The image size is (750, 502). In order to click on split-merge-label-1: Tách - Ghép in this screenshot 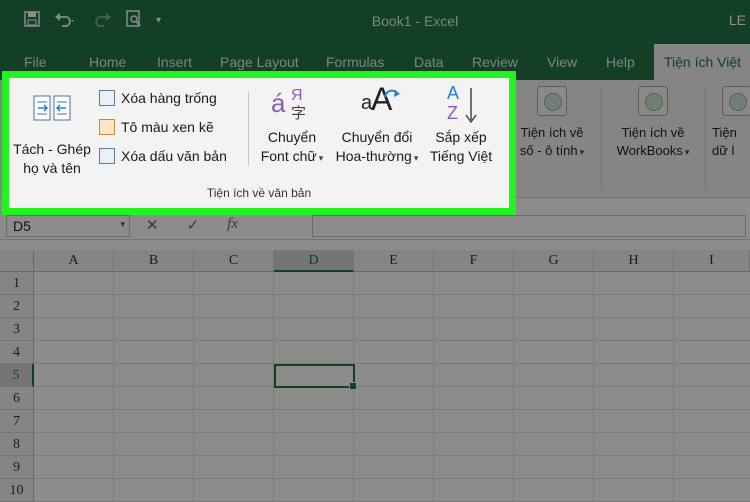, I will do `click(52, 149)`.